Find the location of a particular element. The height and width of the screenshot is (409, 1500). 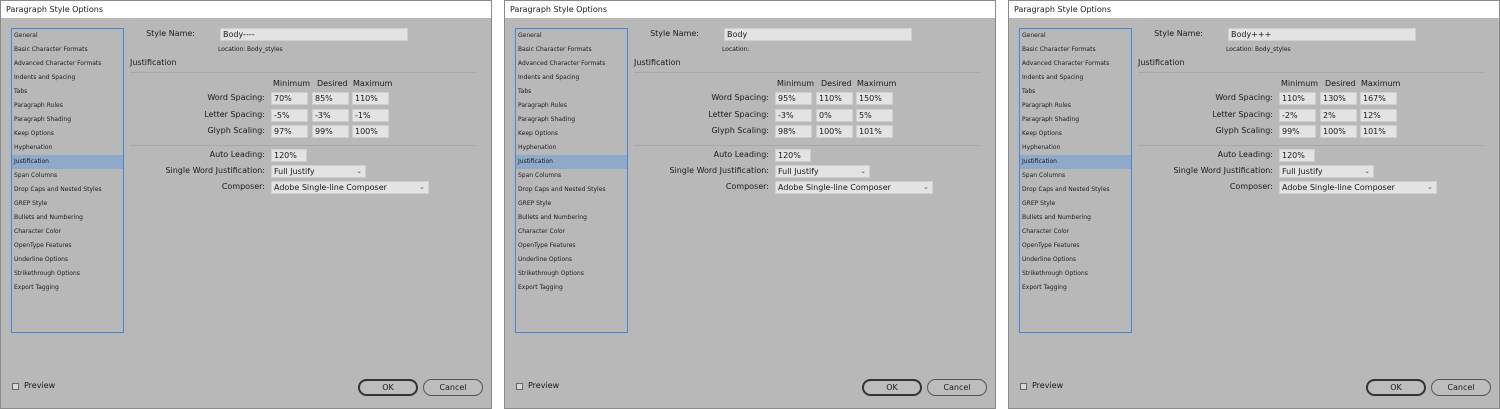

spacing-input: 2% is located at coordinates (1338, 115).